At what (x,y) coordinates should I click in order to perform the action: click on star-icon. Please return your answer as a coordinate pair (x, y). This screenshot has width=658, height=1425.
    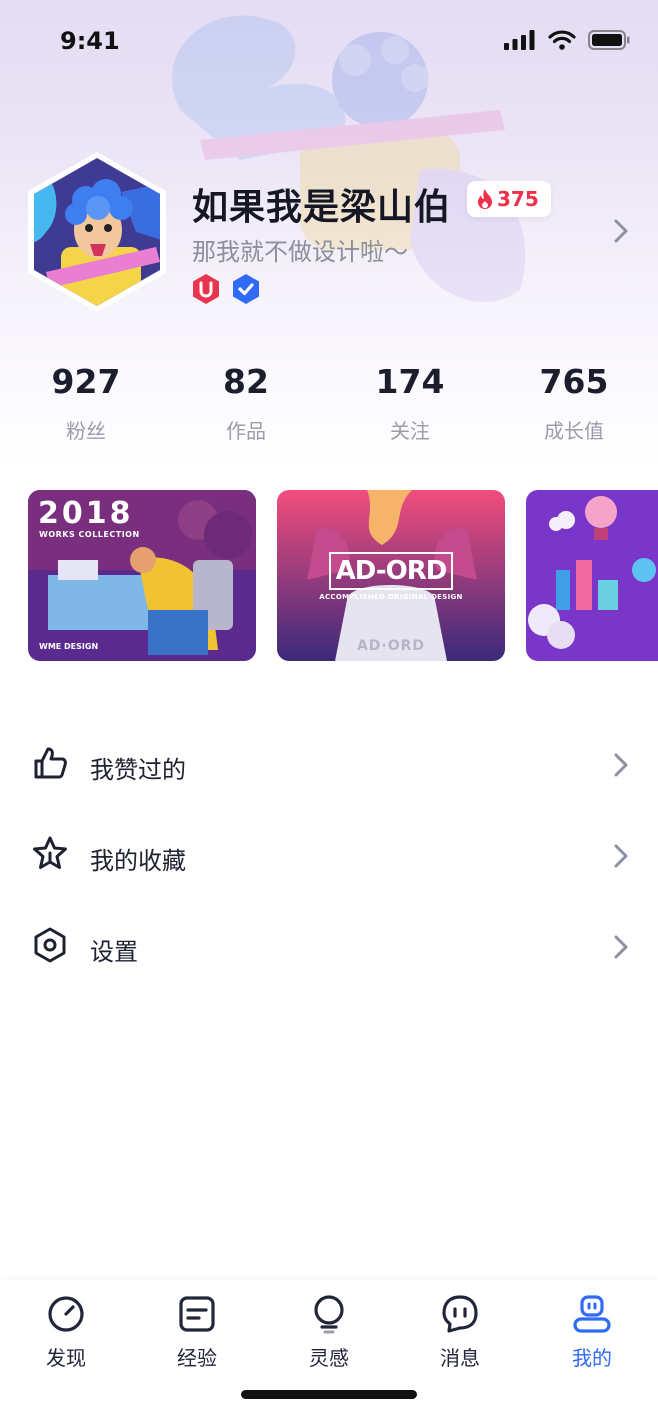
    Looking at the image, I should click on (50, 852).